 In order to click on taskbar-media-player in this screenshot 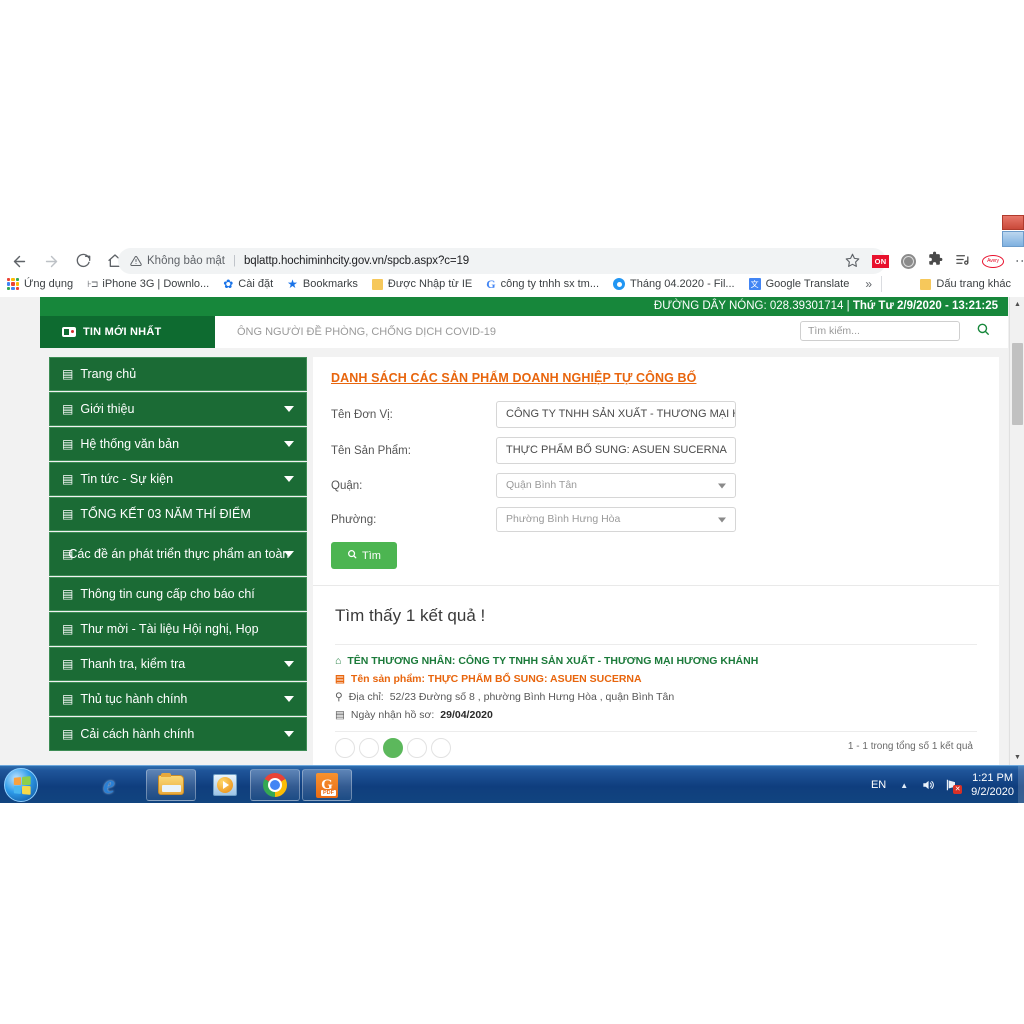, I will do `click(225, 785)`.